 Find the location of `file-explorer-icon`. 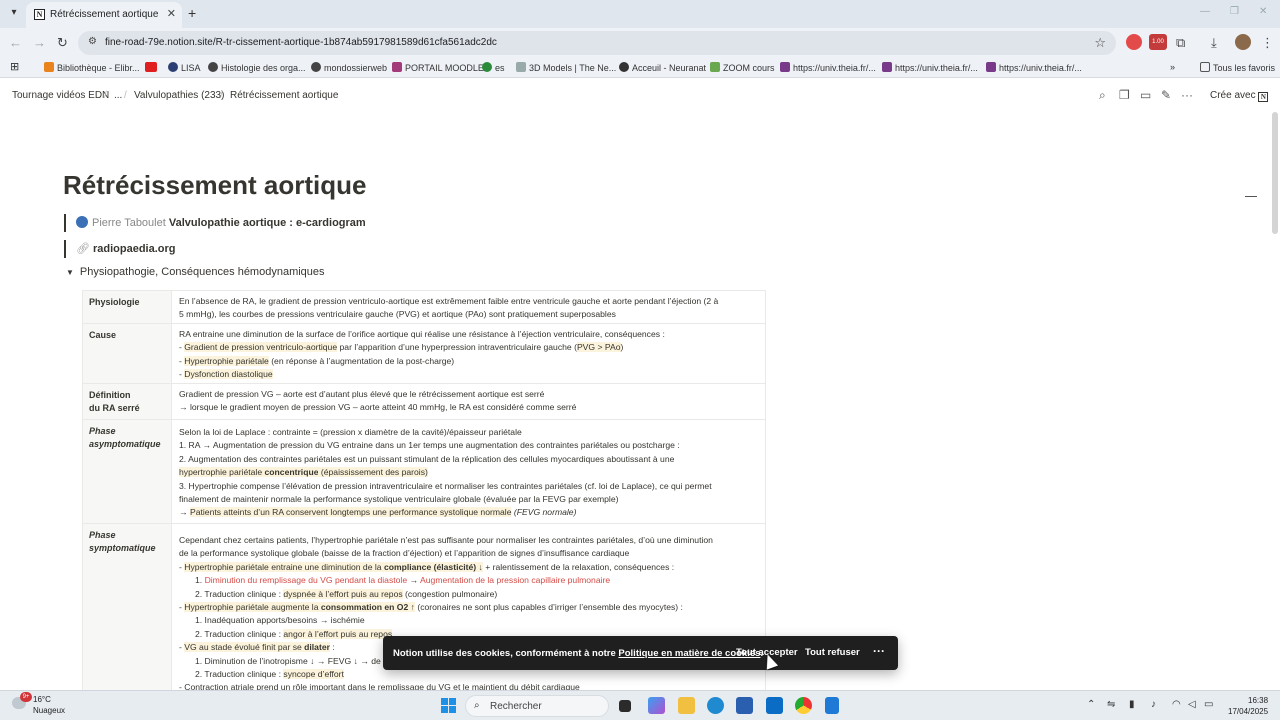

file-explorer-icon is located at coordinates (686, 705).